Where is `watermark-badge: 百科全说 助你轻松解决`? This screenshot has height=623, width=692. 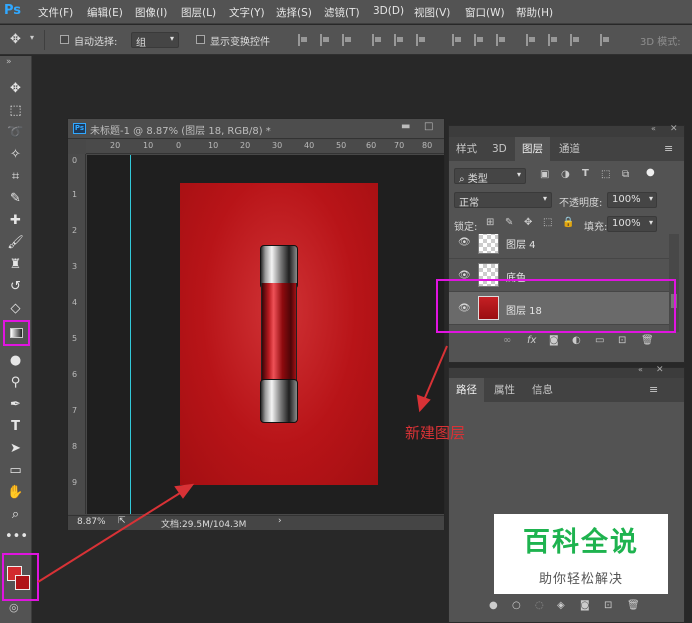 watermark-badge: 百科全说 助你轻松解决 is located at coordinates (581, 554).